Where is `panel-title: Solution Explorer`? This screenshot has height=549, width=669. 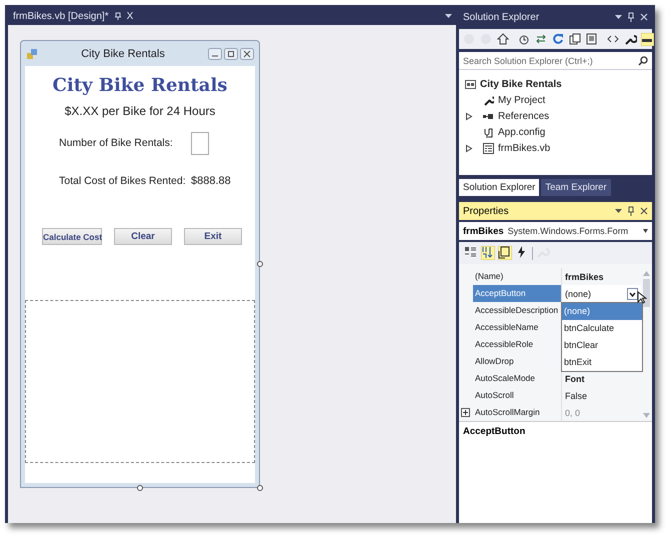 panel-title: Solution Explorer is located at coordinates (501, 17).